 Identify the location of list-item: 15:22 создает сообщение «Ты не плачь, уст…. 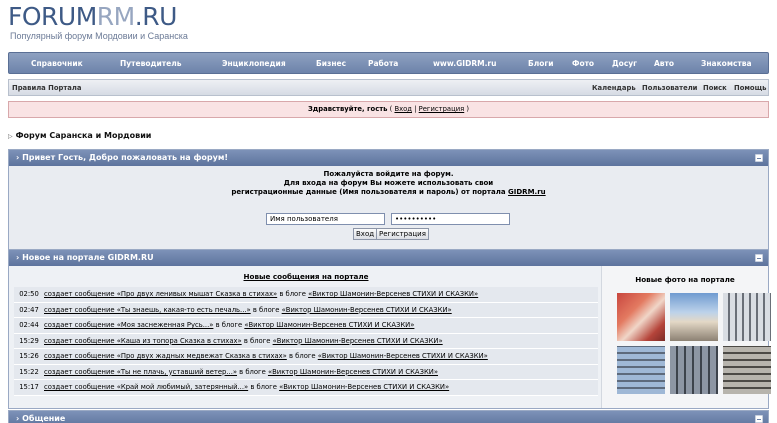
(306, 372).